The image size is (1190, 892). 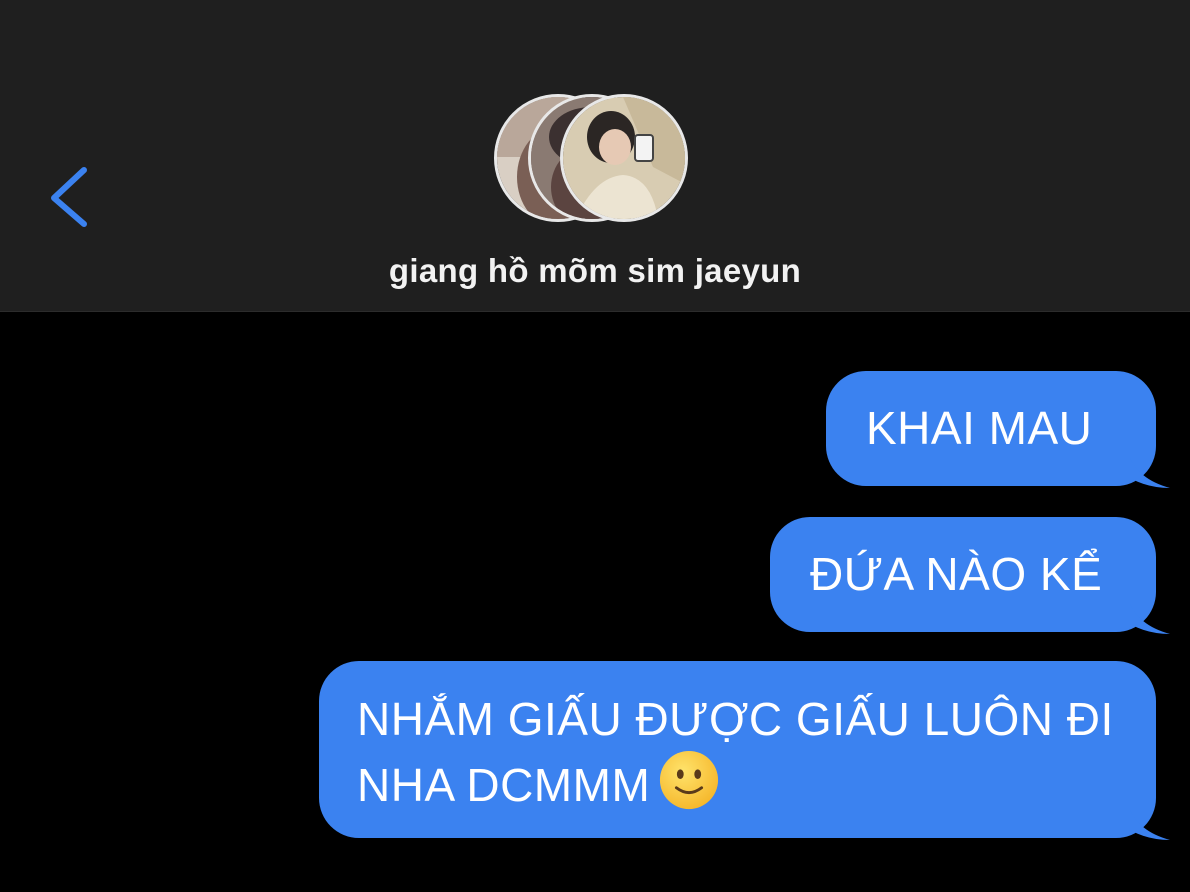 What do you see at coordinates (979, 428) in the screenshot?
I see `message-text: KHAI MAU` at bounding box center [979, 428].